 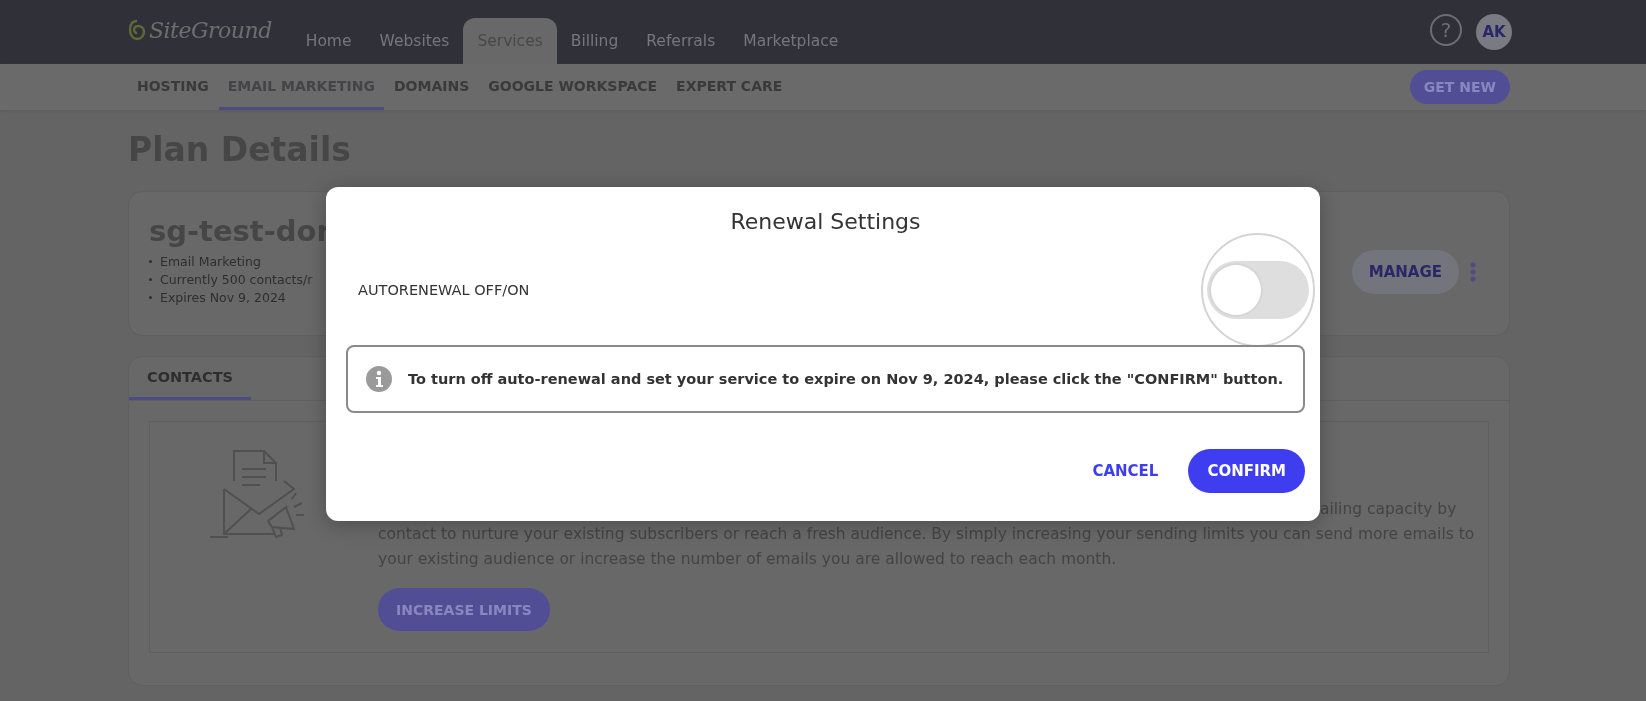 What do you see at coordinates (137, 30) in the screenshot?
I see `logo-swirl-icon` at bounding box center [137, 30].